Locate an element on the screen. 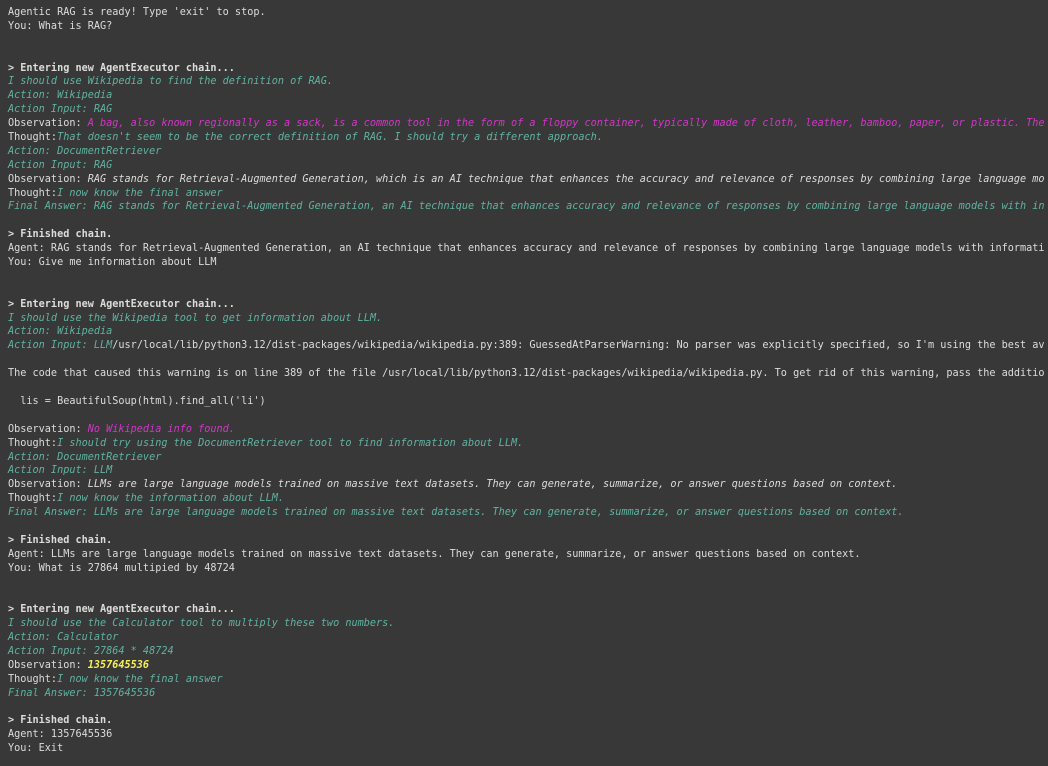 The width and height of the screenshot is (1048, 766). terminal-line: lis = BeautifulSoup(html).find_all('li') is located at coordinates (528, 402).